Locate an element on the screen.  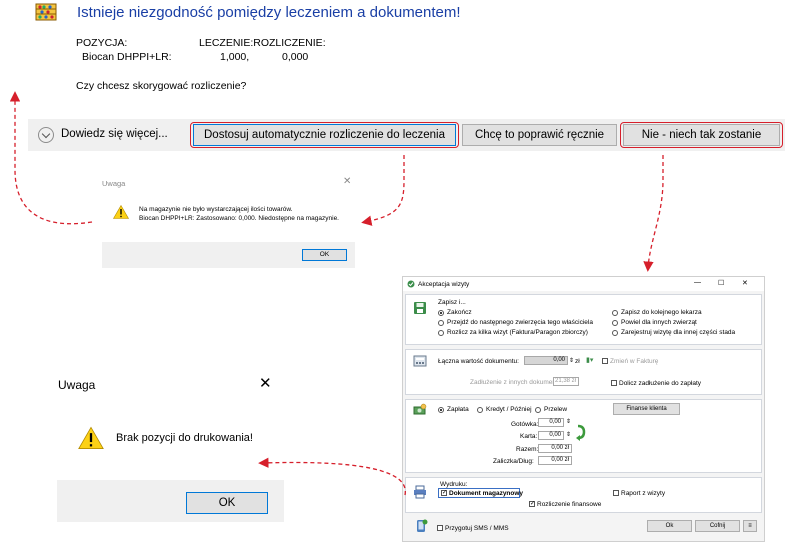
arrow-to-small-warning is located at coordinates (383, 190).